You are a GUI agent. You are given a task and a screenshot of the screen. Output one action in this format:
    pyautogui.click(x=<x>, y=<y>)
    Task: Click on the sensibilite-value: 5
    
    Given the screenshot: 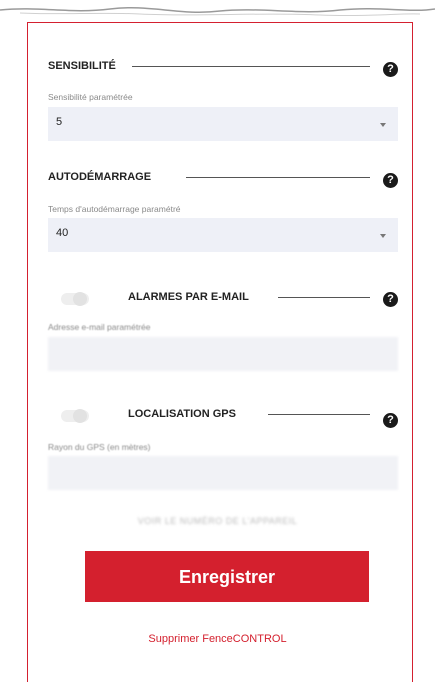 What is the action you would take?
    pyautogui.click(x=59, y=122)
    